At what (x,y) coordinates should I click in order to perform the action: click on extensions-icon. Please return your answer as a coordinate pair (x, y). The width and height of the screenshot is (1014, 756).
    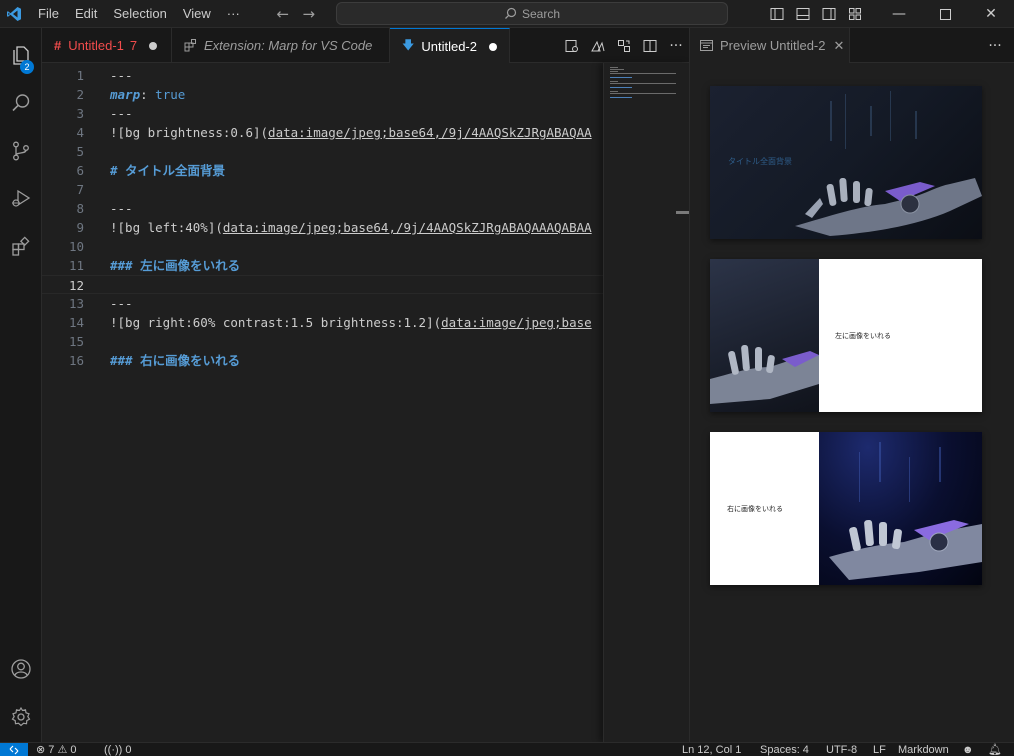
    Looking at the image, I should click on (21, 247).